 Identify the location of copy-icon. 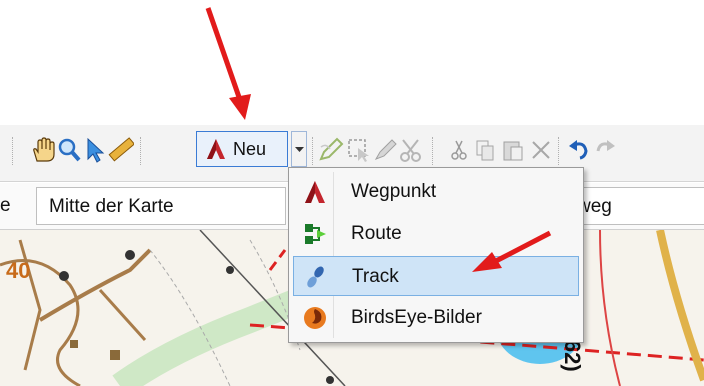
(485, 150).